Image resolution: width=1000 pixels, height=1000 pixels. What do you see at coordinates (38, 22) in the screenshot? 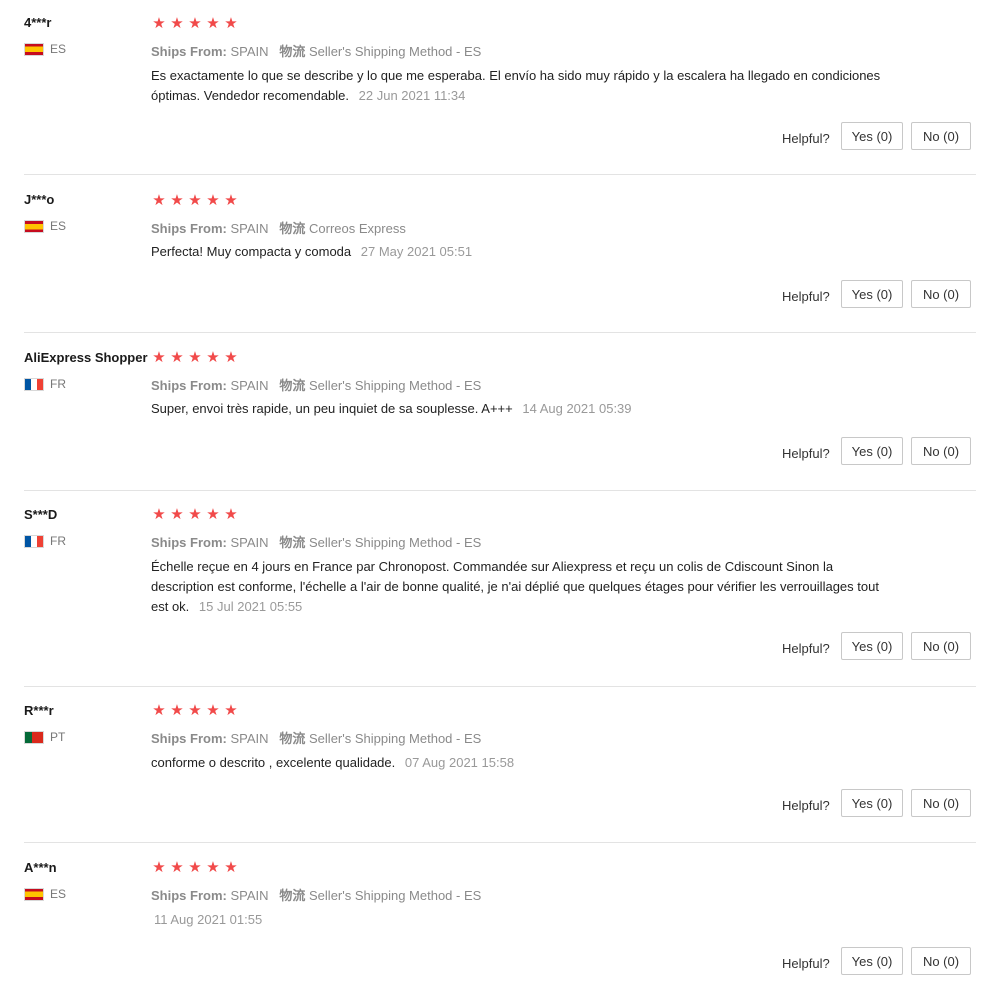
I see `reviewer-name: 4***r` at bounding box center [38, 22].